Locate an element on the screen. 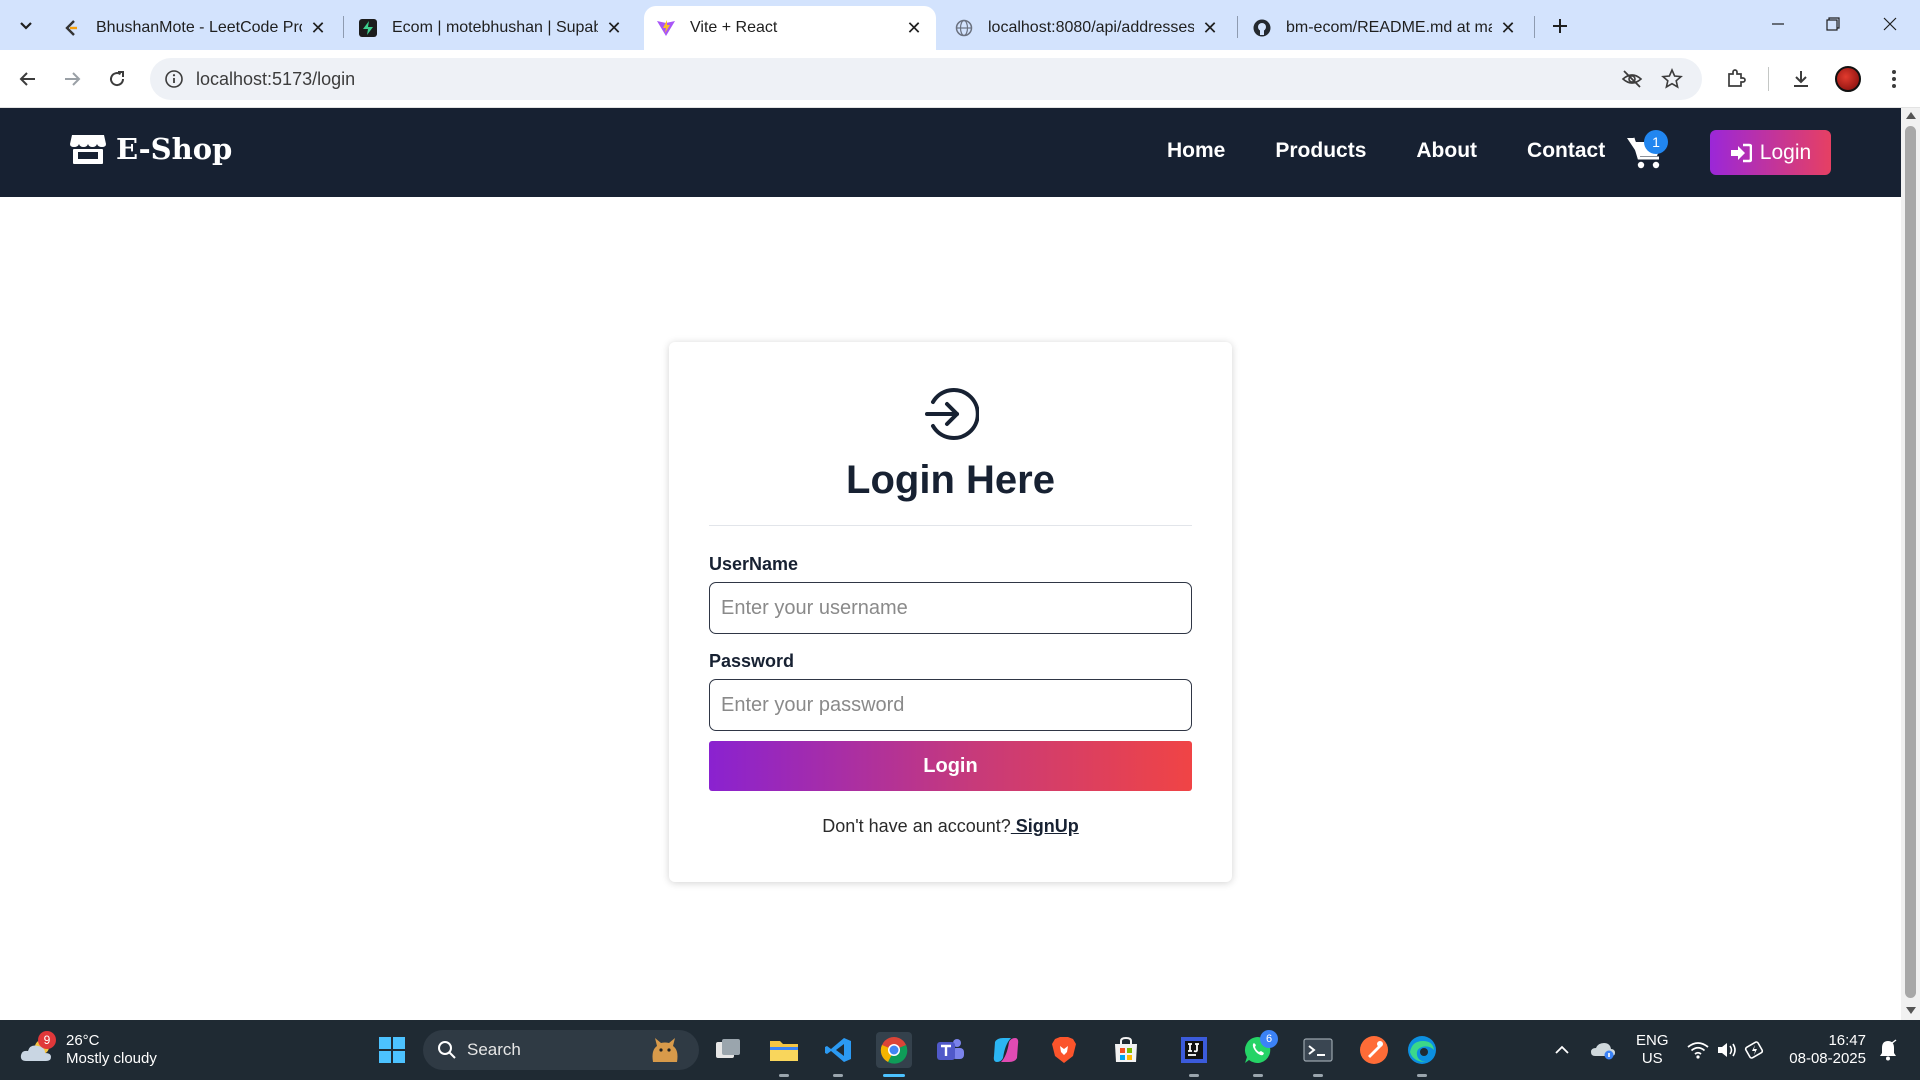 Image resolution: width=1920 pixels, height=1080 pixels. page-scrollbar is located at coordinates (1910, 564).